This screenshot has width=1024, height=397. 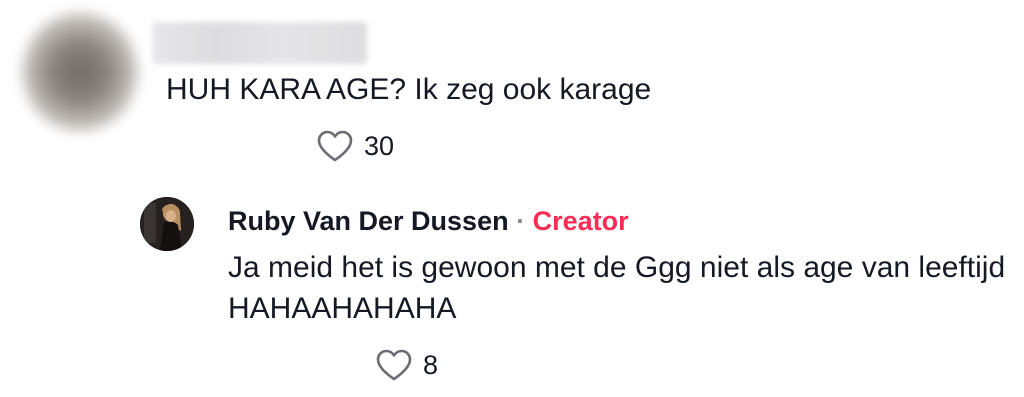 I want to click on commenter-name-blurred, so click(x=259, y=43).